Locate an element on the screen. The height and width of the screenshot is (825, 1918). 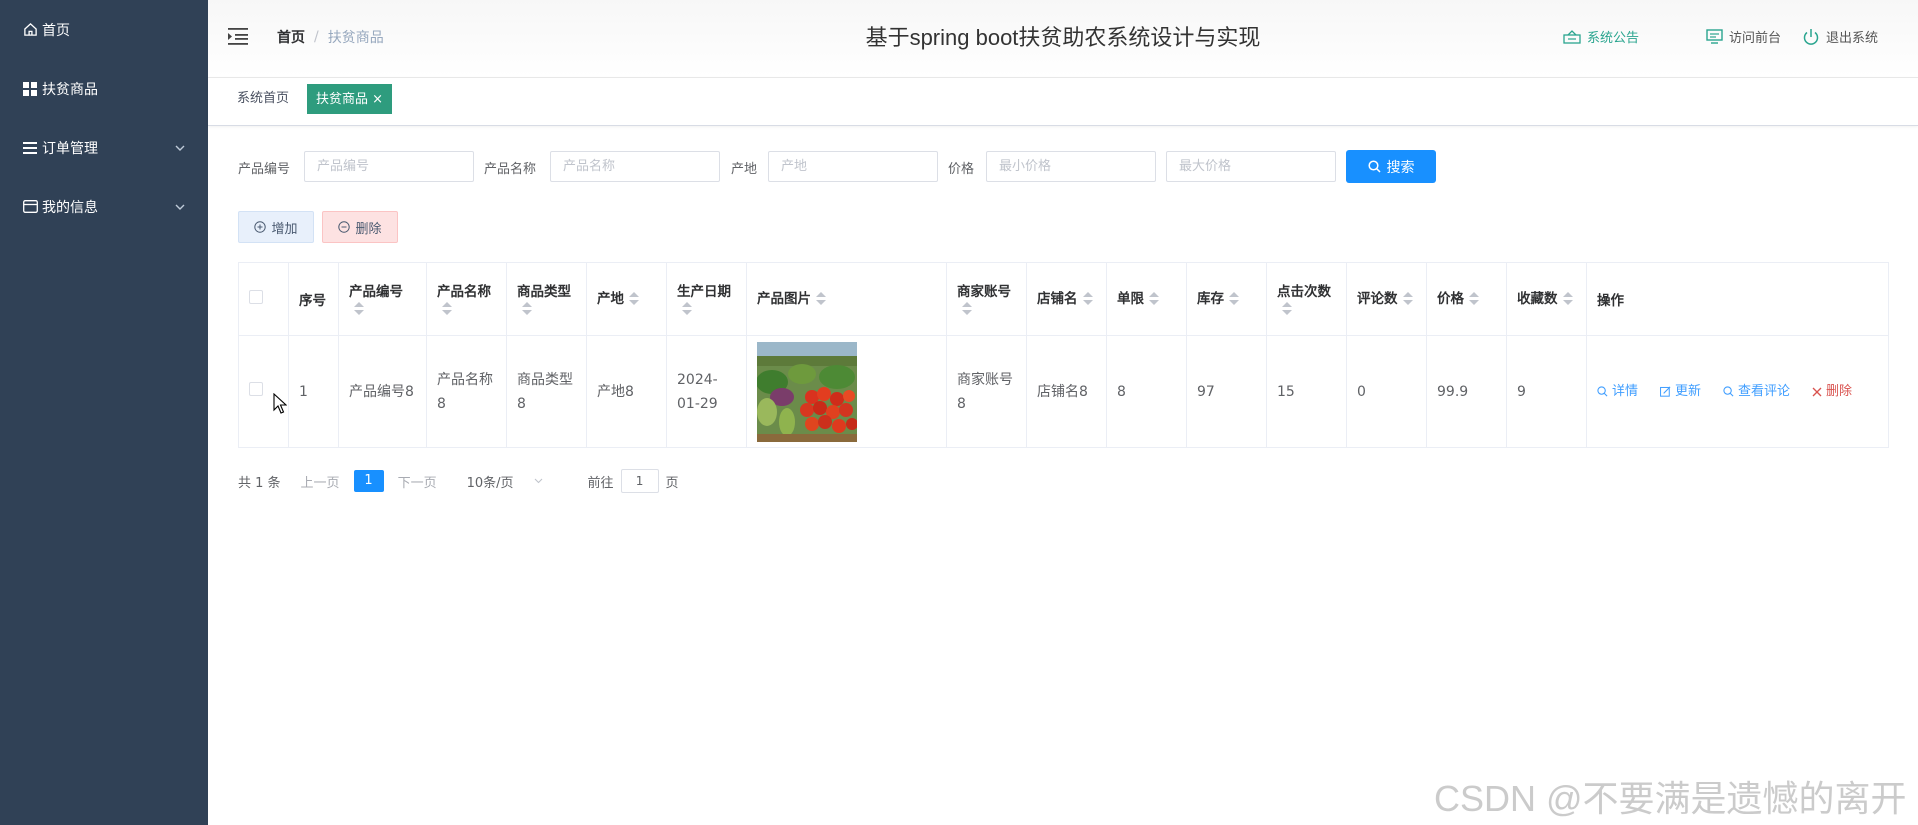
tag-products-active: 扶贫商品 × is located at coordinates (350, 99).